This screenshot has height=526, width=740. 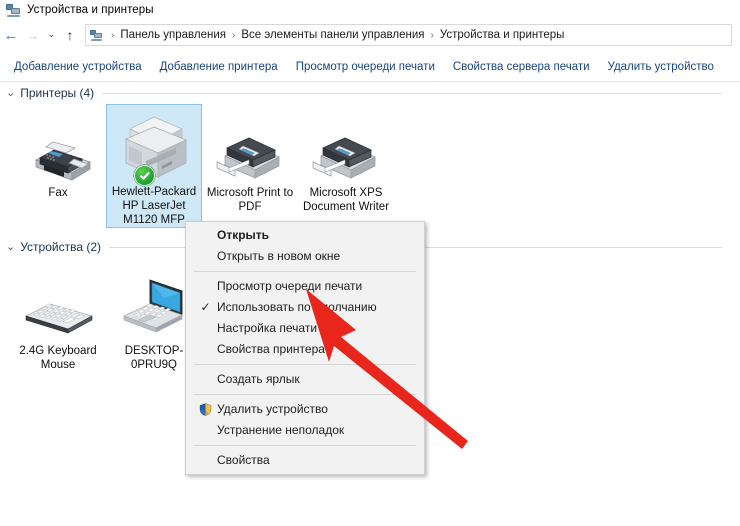 What do you see at coordinates (305, 286) in the screenshot?
I see `context-menu-item-view-print-queue: Просмотр очереди печати` at bounding box center [305, 286].